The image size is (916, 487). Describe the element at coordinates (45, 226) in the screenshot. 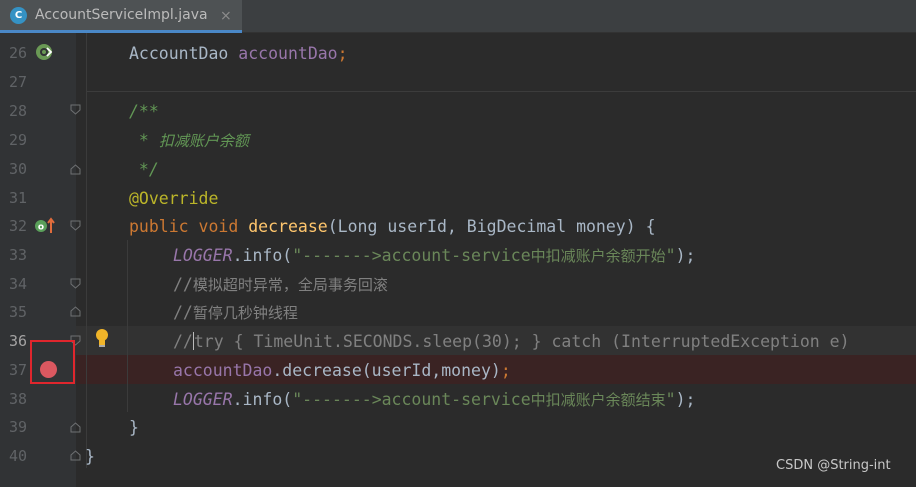

I see `override-method-icon: o` at that location.